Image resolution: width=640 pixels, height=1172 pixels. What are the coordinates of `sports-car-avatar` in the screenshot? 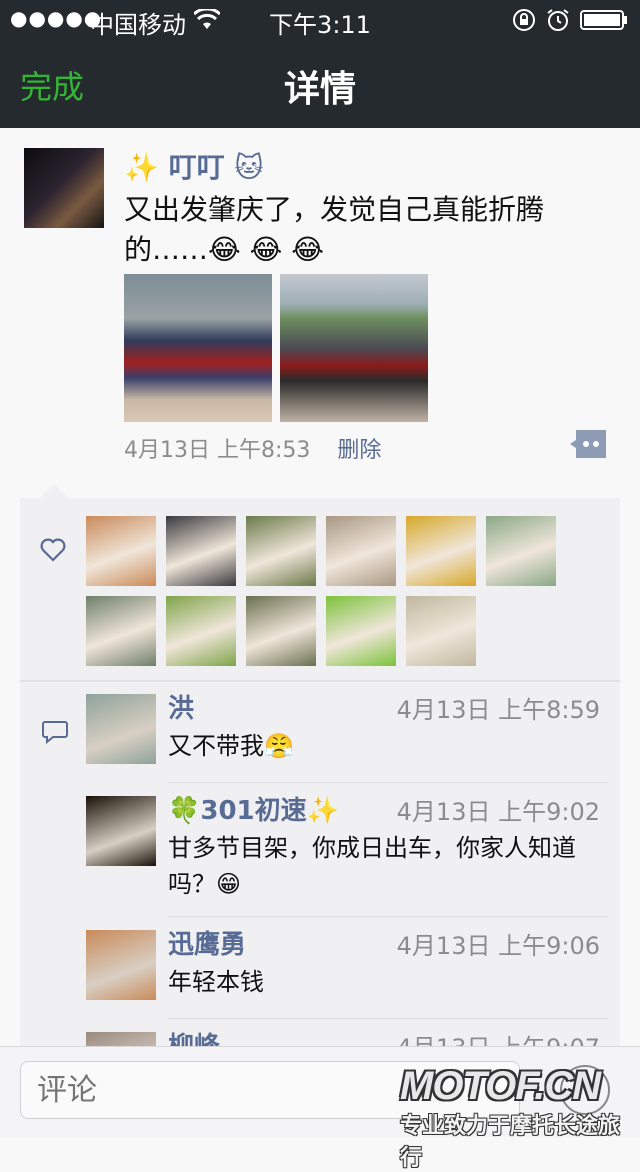 It's located at (441, 551).